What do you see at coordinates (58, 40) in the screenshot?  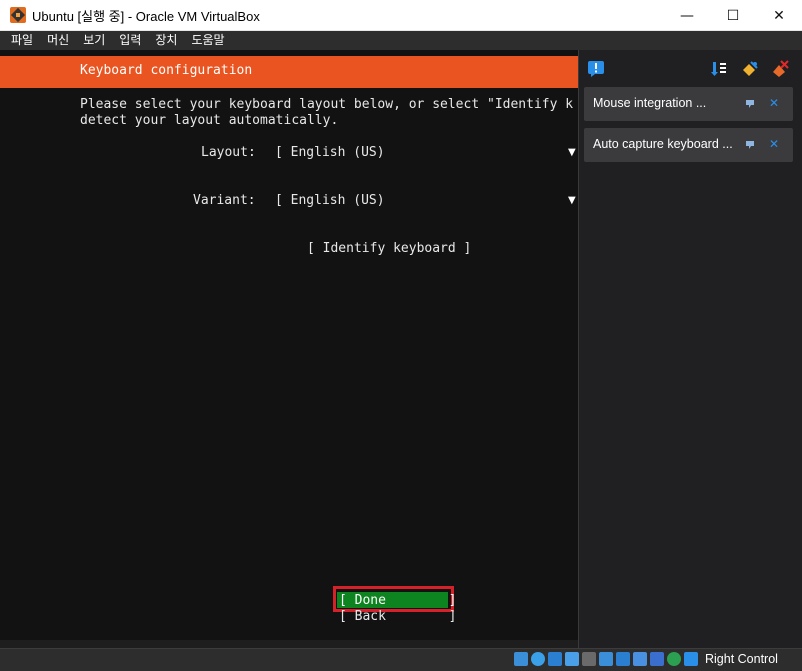 I see `menu-machine: 머신` at bounding box center [58, 40].